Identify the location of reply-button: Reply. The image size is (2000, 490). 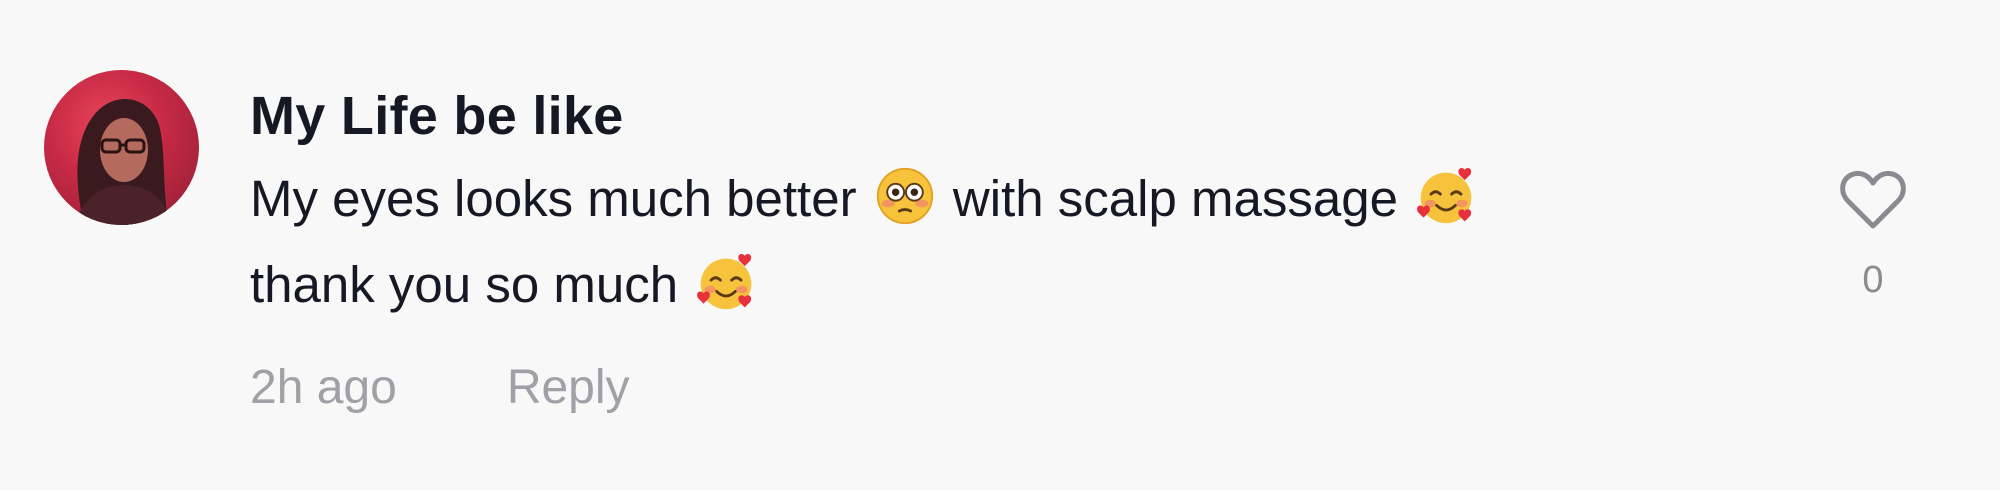
(568, 388).